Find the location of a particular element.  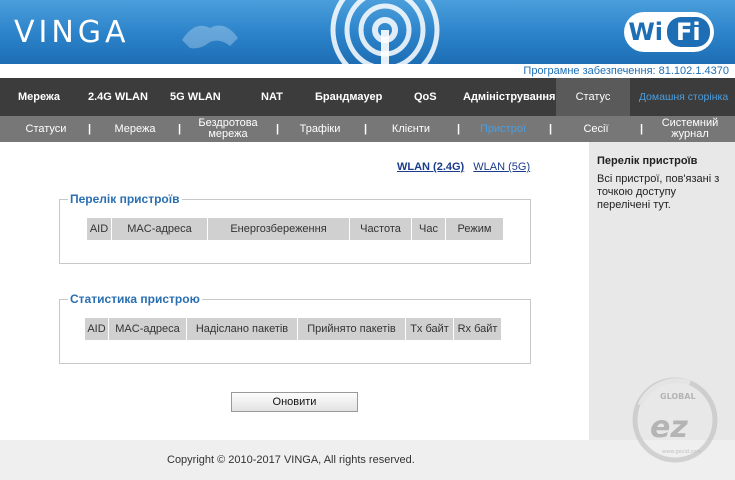

subnav-item-statuses: Статуси is located at coordinates (46, 129).